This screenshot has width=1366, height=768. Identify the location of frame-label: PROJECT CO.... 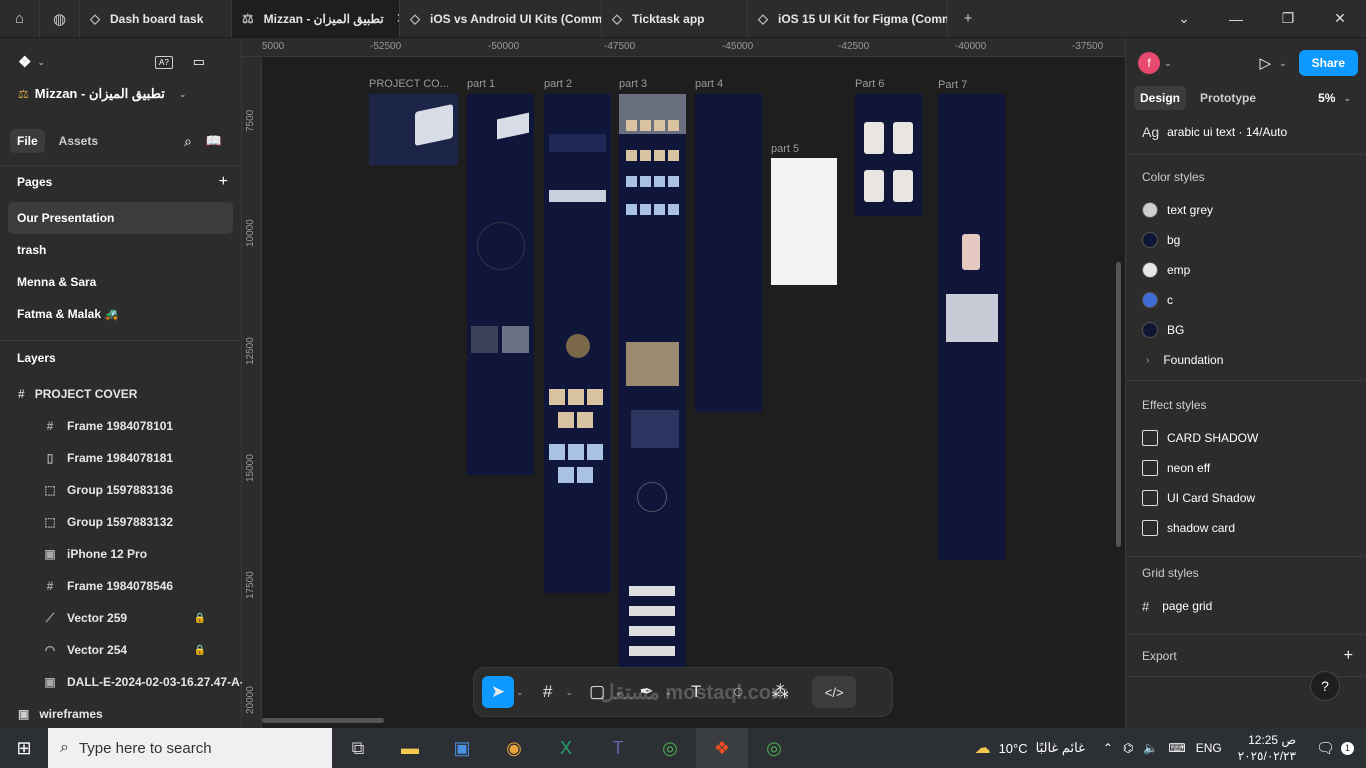
(409, 84).